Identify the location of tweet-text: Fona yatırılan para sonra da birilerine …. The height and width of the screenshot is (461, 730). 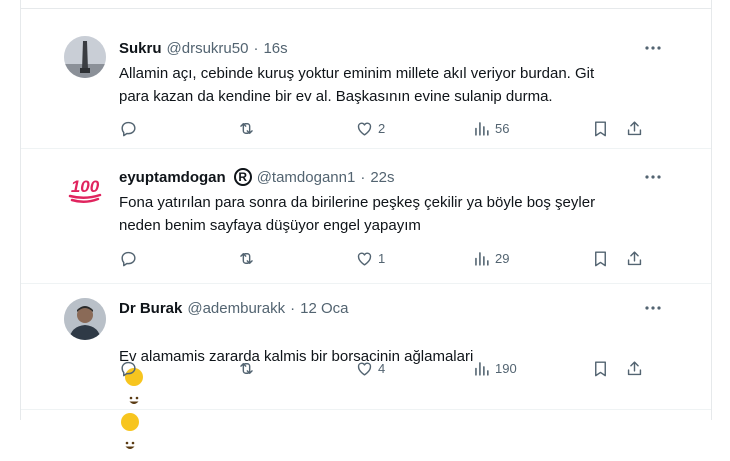
(357, 214).